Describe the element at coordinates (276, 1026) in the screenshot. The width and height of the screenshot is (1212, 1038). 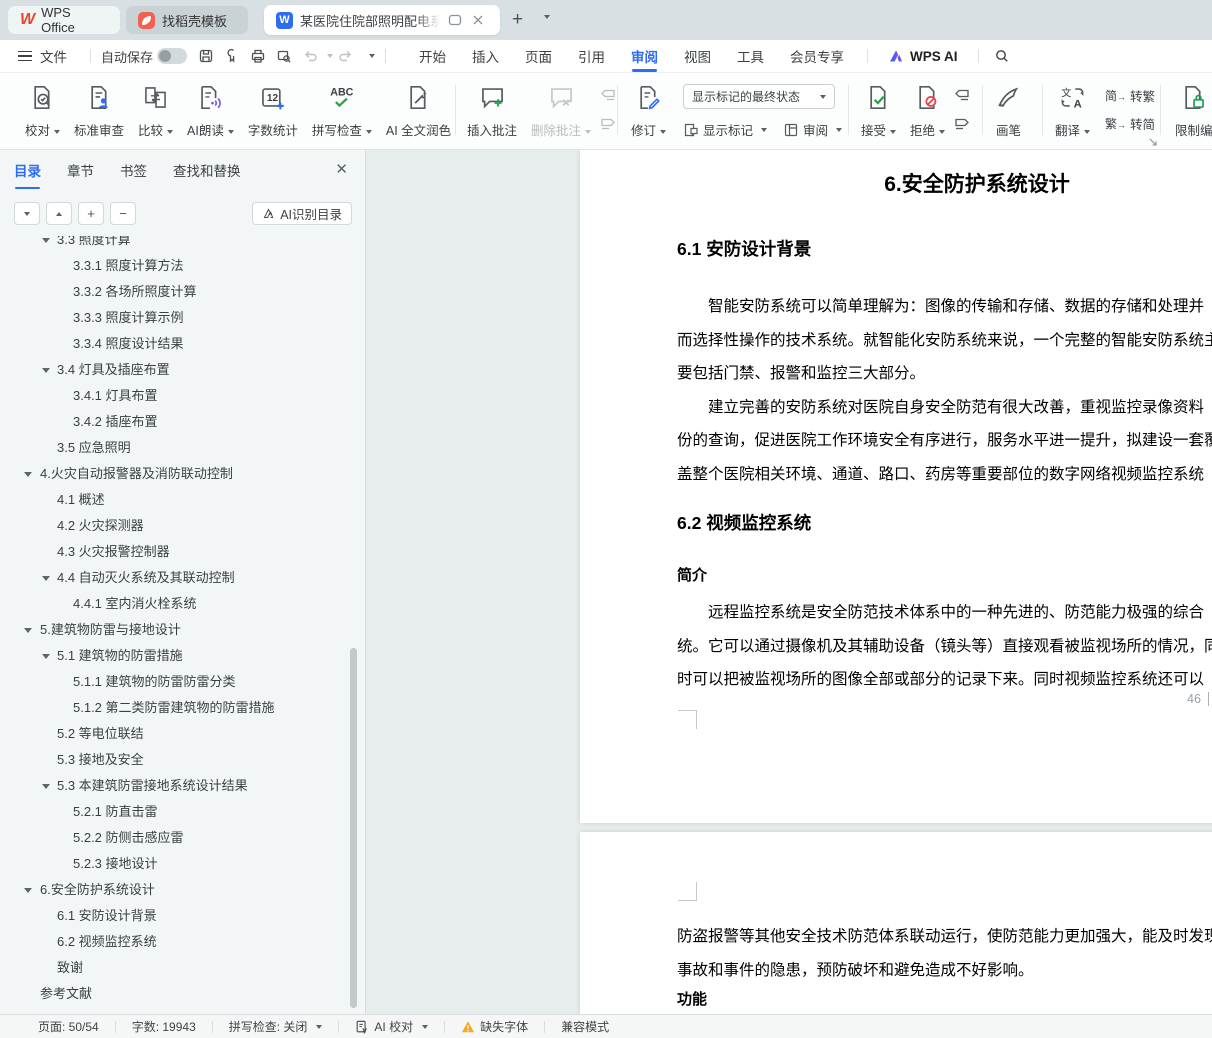
I see `spell-check-status: 拼写检查: 关闭` at that location.